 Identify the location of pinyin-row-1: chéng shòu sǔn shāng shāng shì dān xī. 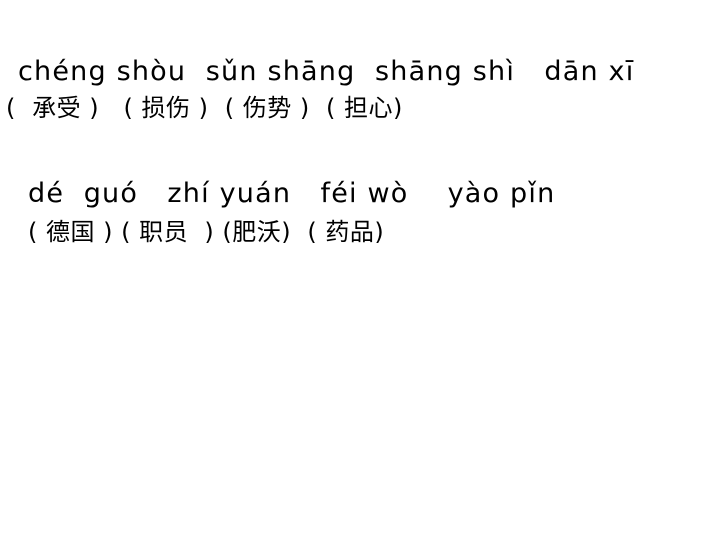
(326, 71).